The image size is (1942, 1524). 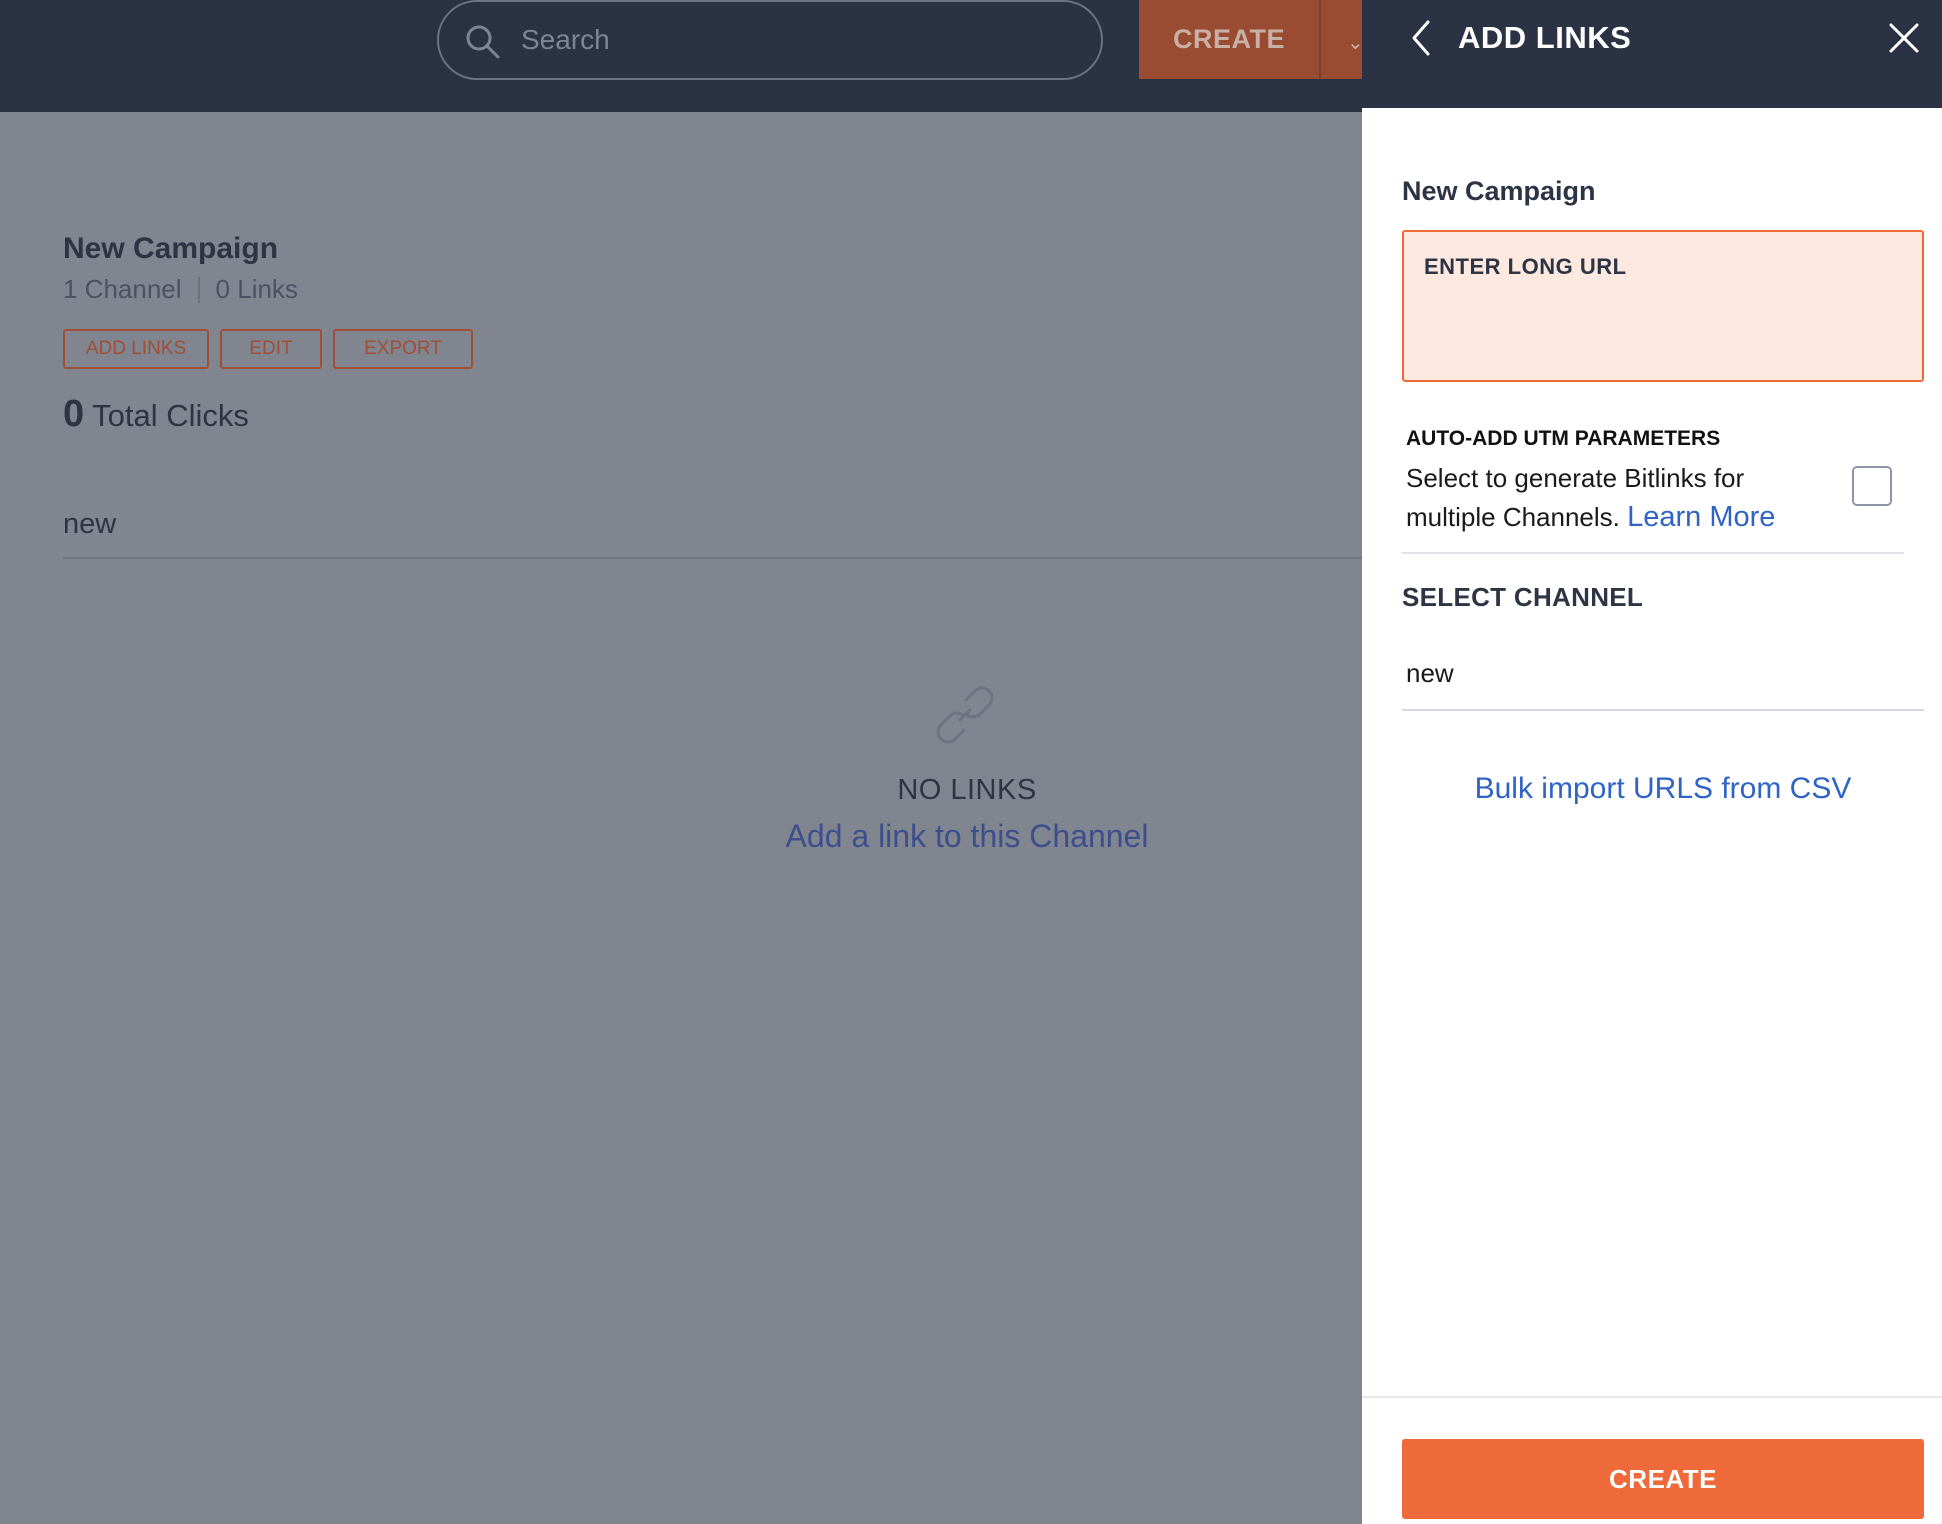 I want to click on total-clicks: 0 Total Clicks, so click(x=156, y=414).